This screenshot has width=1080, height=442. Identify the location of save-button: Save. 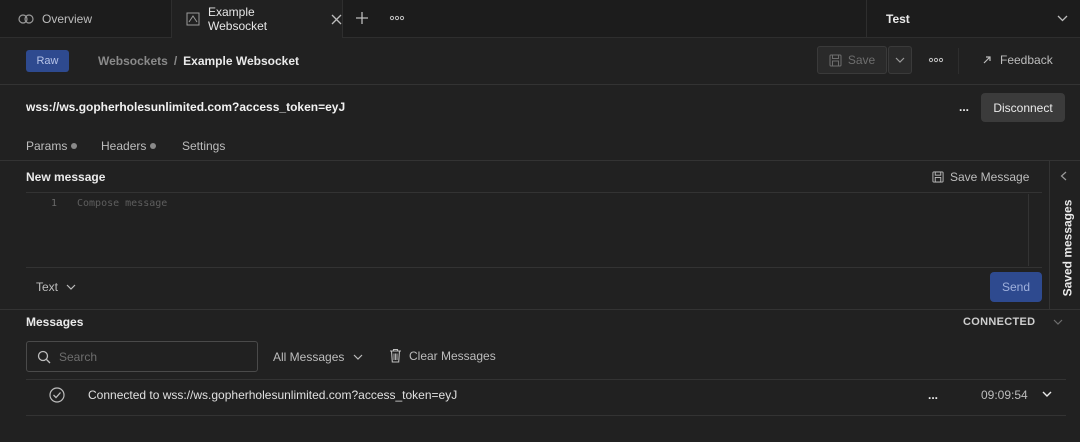
(852, 60).